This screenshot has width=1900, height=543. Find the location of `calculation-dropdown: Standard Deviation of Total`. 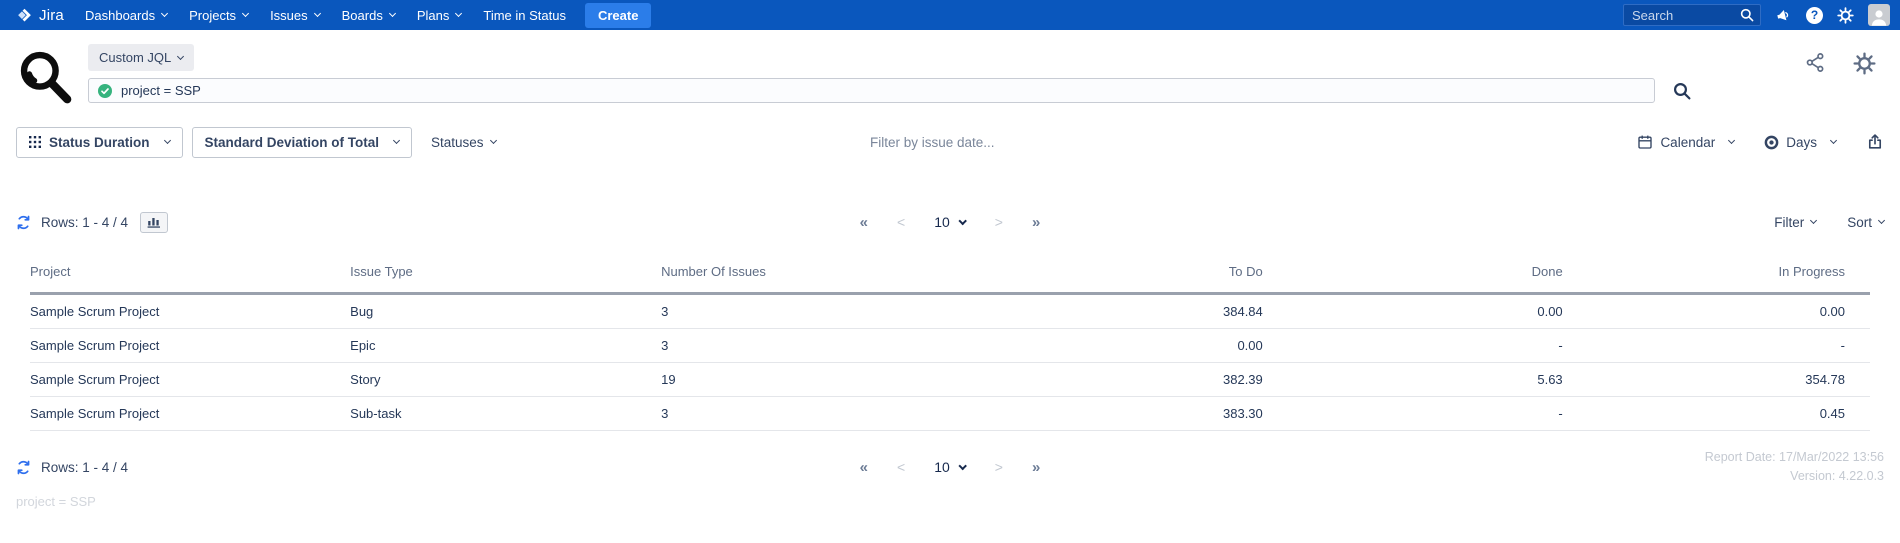

calculation-dropdown: Standard Deviation of Total is located at coordinates (302, 142).